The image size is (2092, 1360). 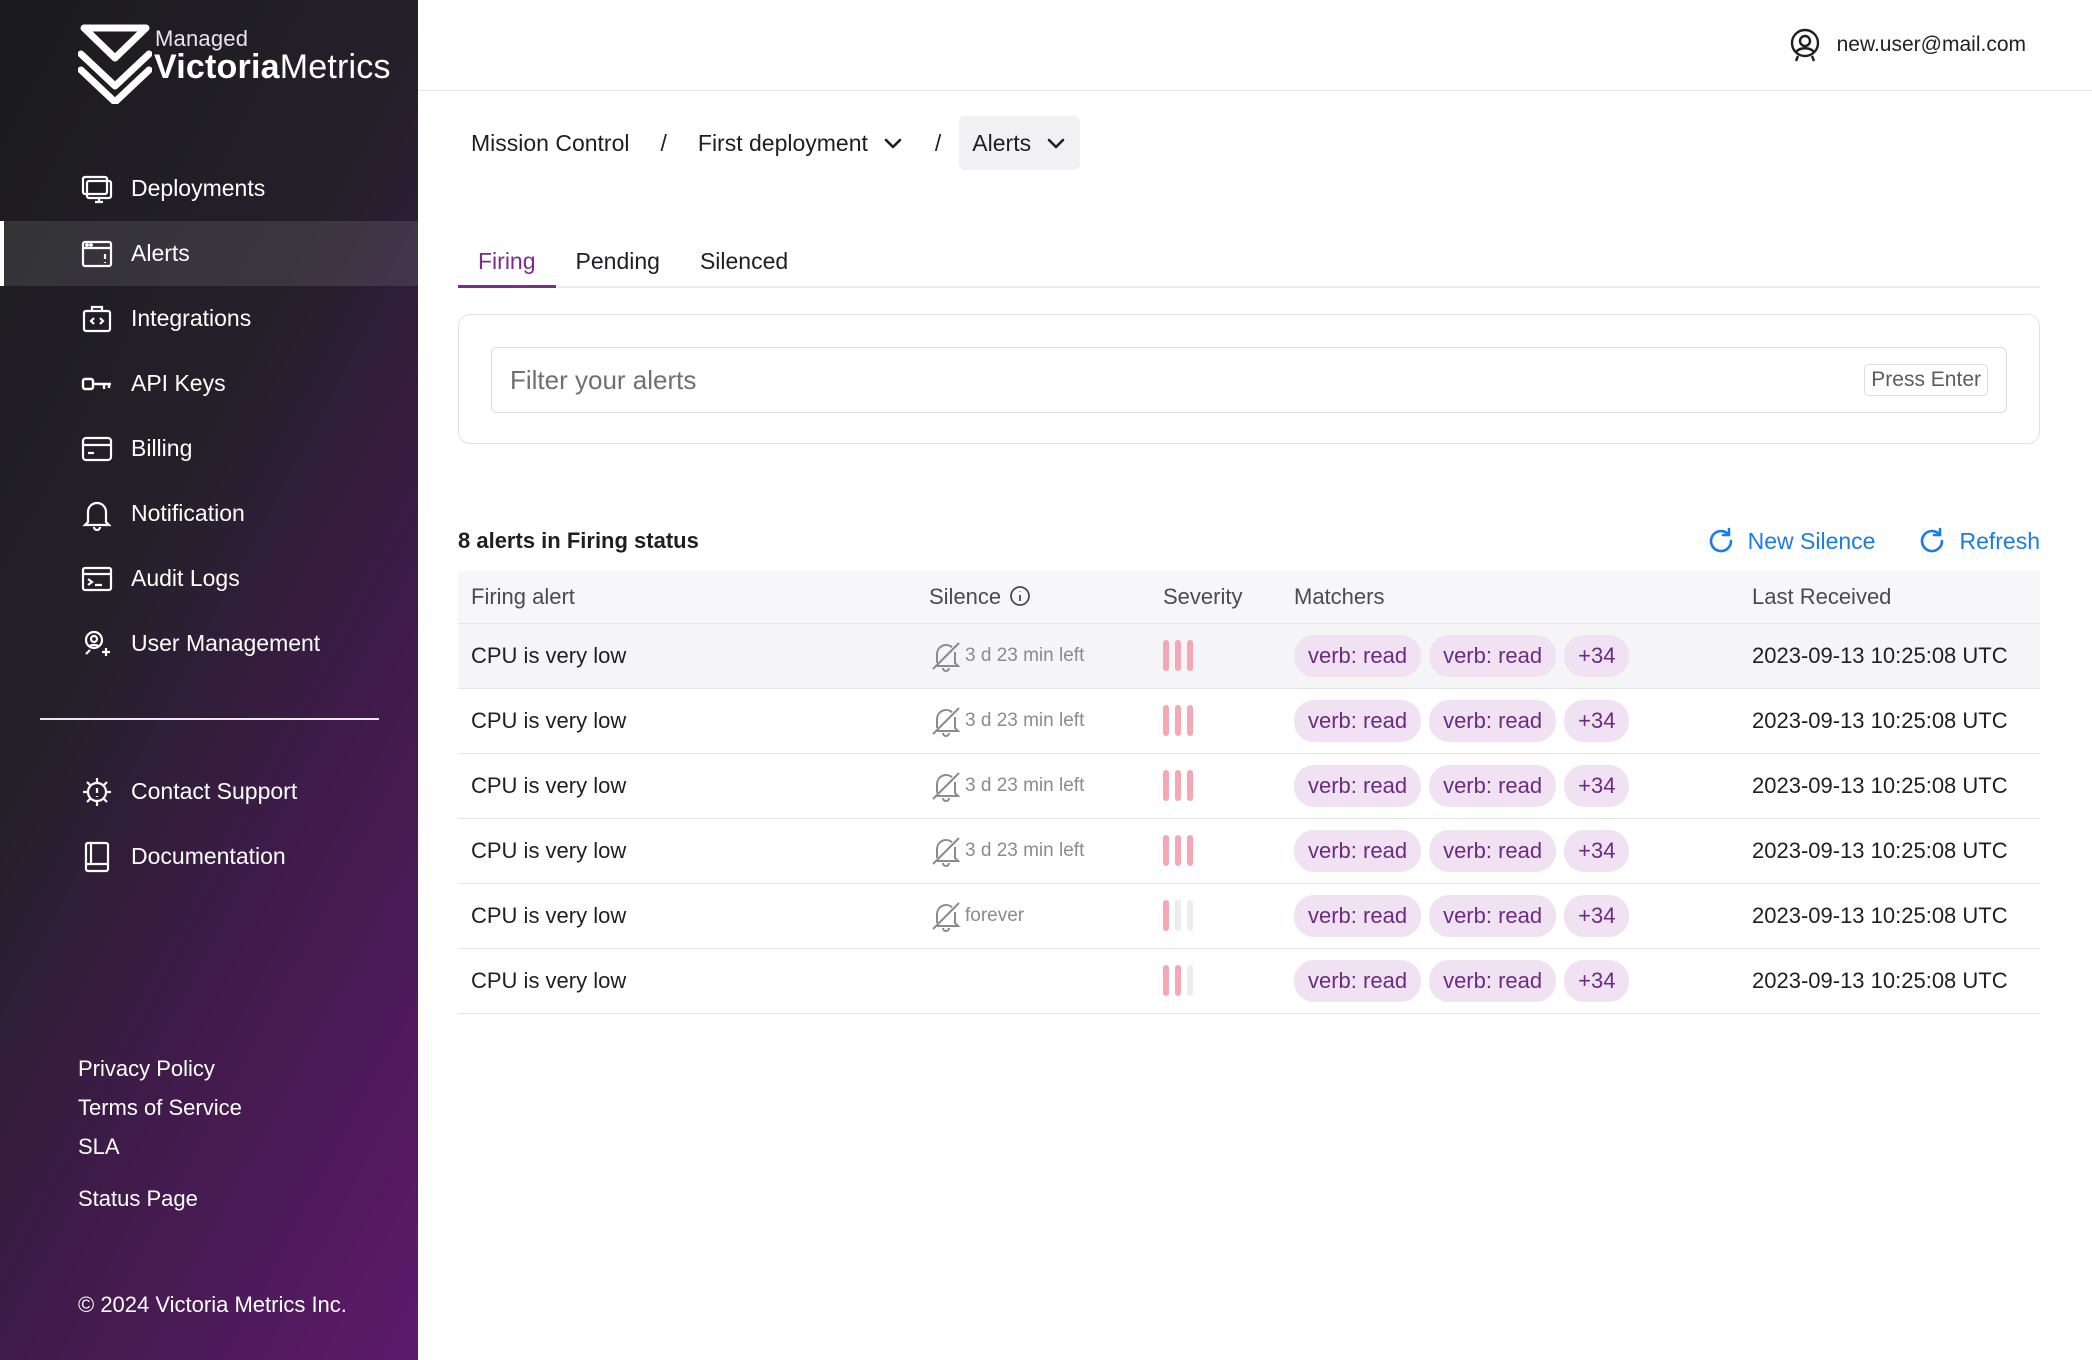 I want to click on brand-name: VictoriaMetrics, so click(x=272, y=67).